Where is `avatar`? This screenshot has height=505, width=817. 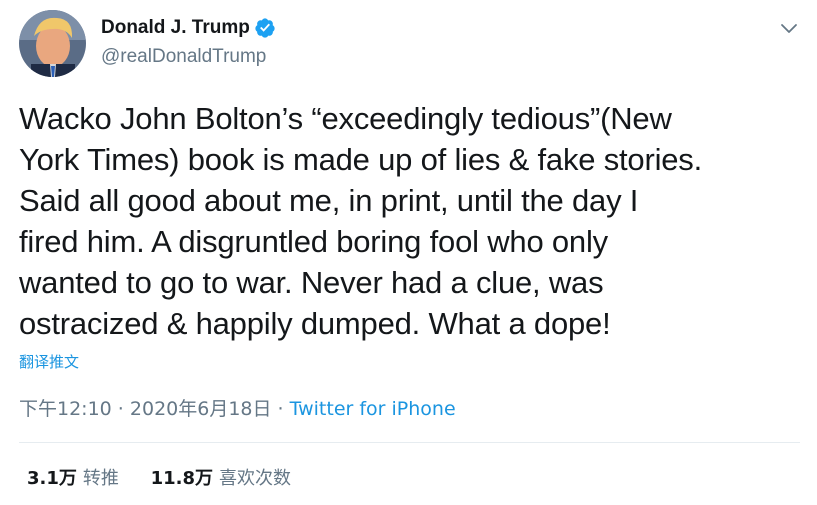
avatar is located at coordinates (52, 43).